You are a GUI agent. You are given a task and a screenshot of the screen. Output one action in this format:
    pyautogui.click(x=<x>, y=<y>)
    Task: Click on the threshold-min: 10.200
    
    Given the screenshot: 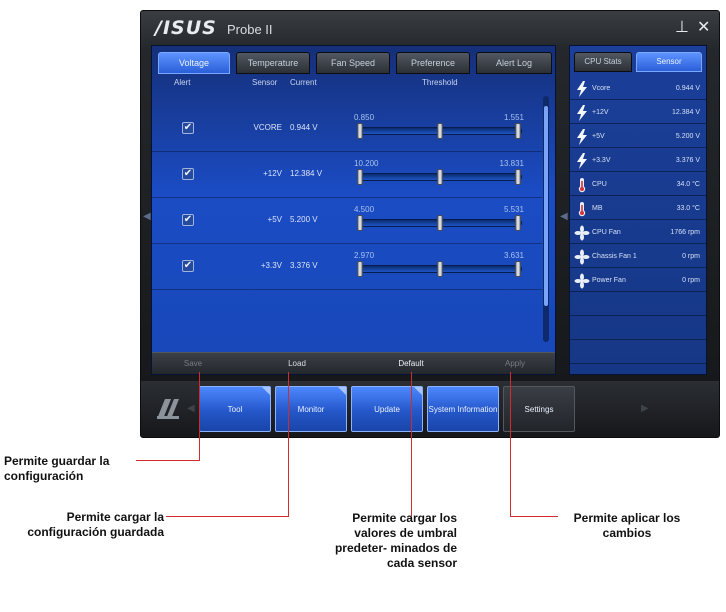 What is the action you would take?
    pyautogui.click(x=366, y=163)
    